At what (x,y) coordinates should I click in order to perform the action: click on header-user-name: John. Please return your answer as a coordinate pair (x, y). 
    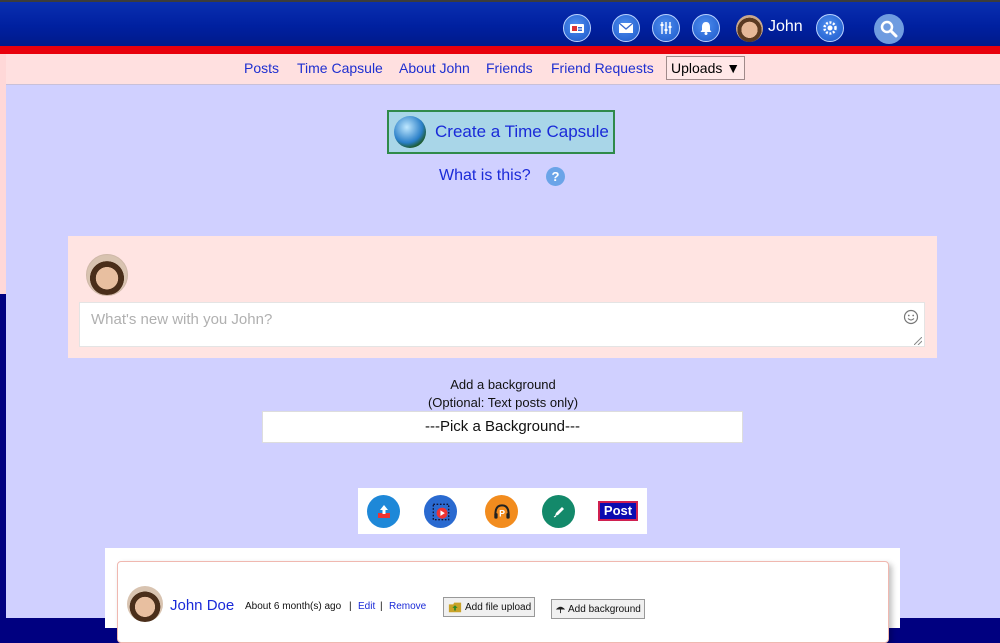
    Looking at the image, I should click on (785, 27).